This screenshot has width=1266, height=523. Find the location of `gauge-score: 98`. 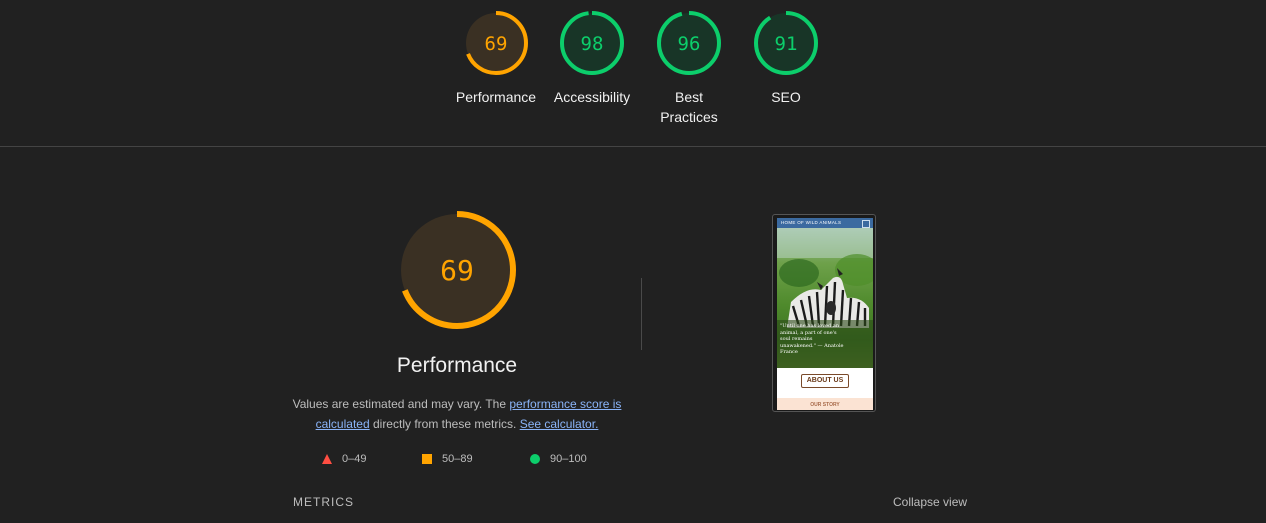

gauge-score: 98 is located at coordinates (592, 44).